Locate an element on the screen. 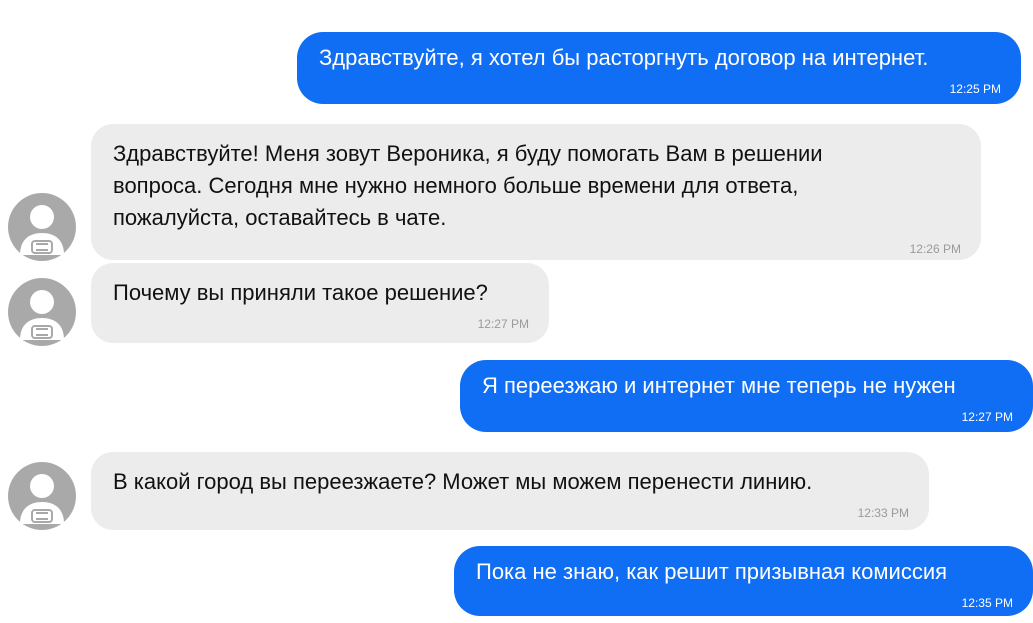 The width and height of the screenshot is (1033, 623). message-timestamp: 12:26 PM is located at coordinates (935, 249).